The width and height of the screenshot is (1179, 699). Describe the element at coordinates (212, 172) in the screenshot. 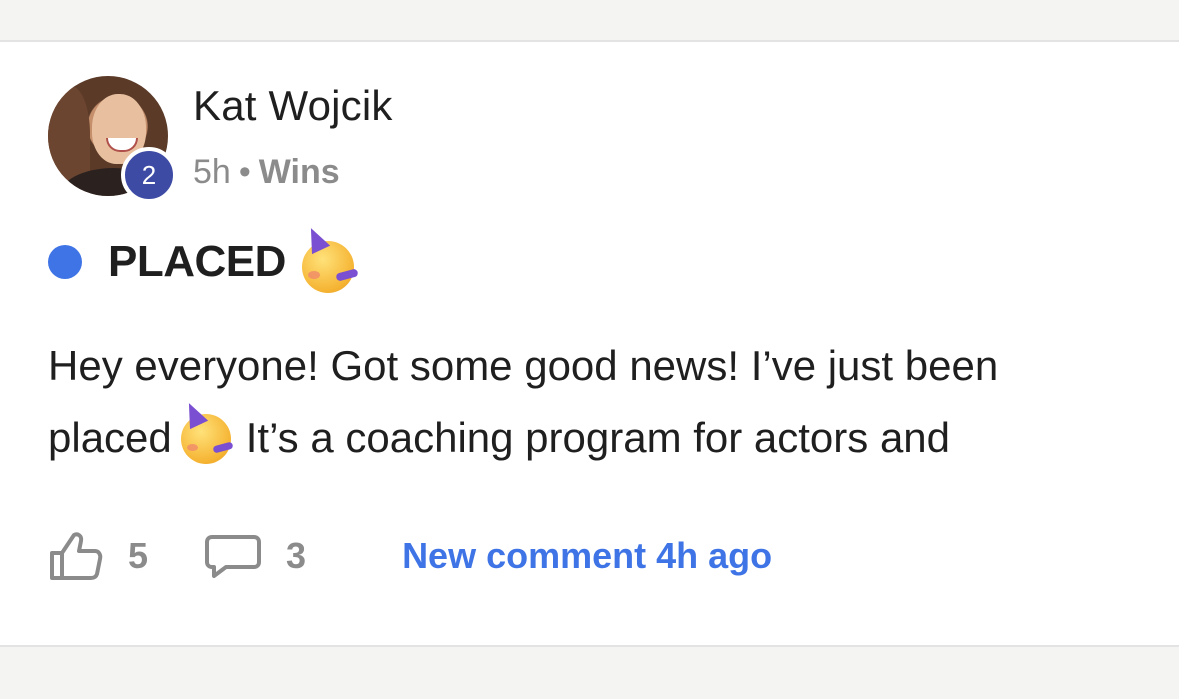

I see `post-time: 5h` at that location.